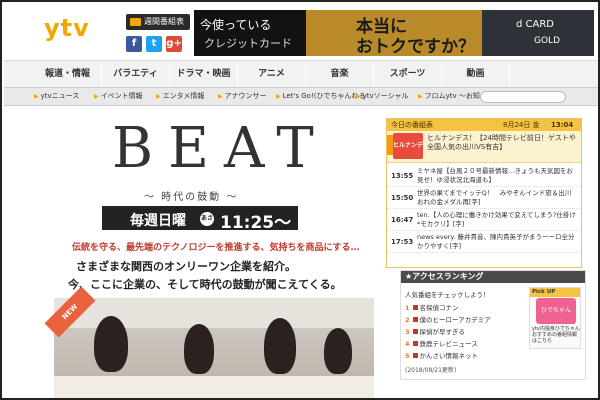 Image resolution: width=600 pixels, height=400 pixels. Describe the element at coordinates (555, 292) in the screenshot. I see `pickup-header: Pick UP` at that location.